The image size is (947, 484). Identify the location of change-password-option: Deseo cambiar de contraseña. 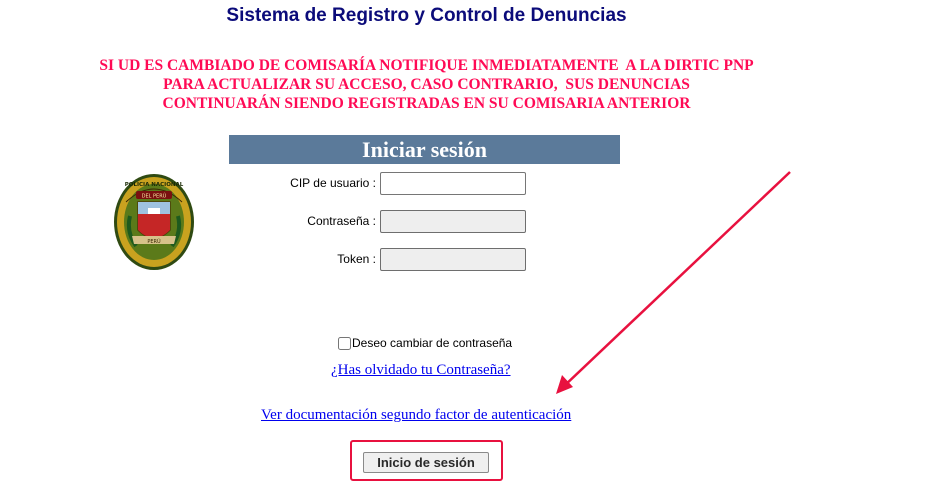
(425, 343).